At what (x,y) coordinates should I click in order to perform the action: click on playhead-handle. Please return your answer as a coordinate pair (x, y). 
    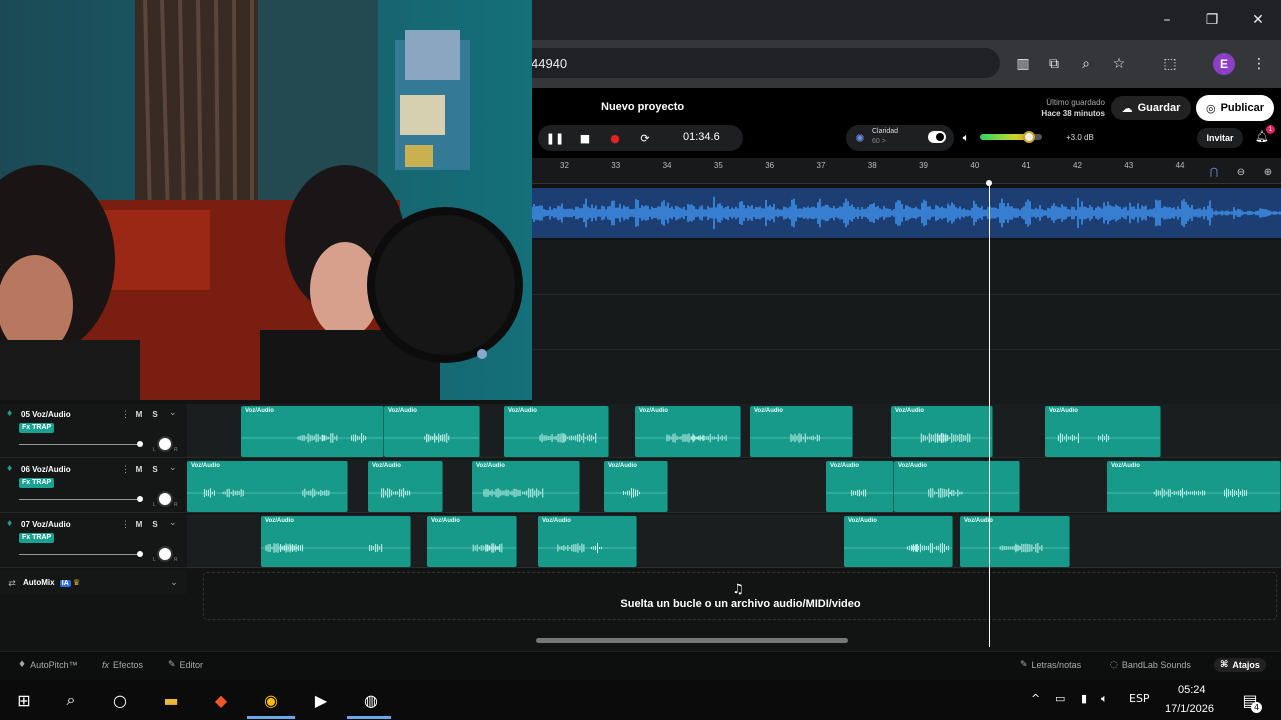
    Looking at the image, I should click on (989, 183).